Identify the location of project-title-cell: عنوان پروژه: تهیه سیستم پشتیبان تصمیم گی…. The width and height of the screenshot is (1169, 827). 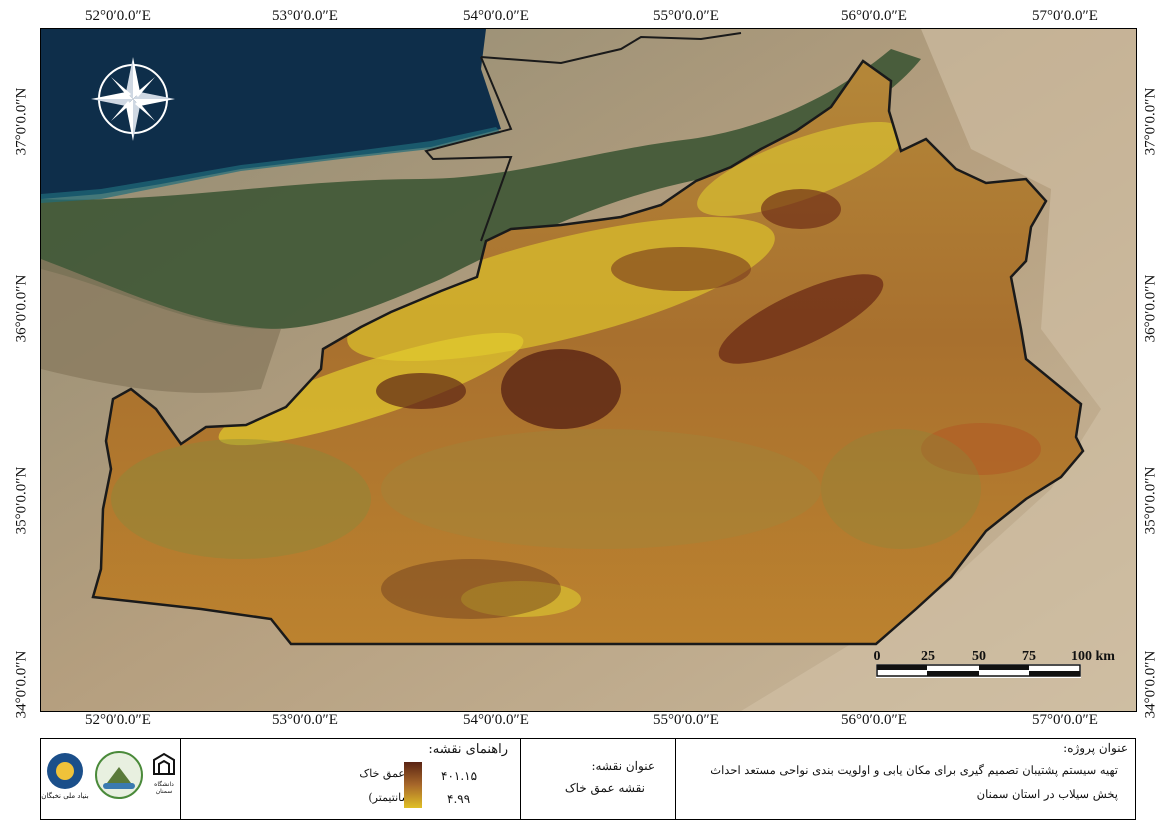
(906, 779).